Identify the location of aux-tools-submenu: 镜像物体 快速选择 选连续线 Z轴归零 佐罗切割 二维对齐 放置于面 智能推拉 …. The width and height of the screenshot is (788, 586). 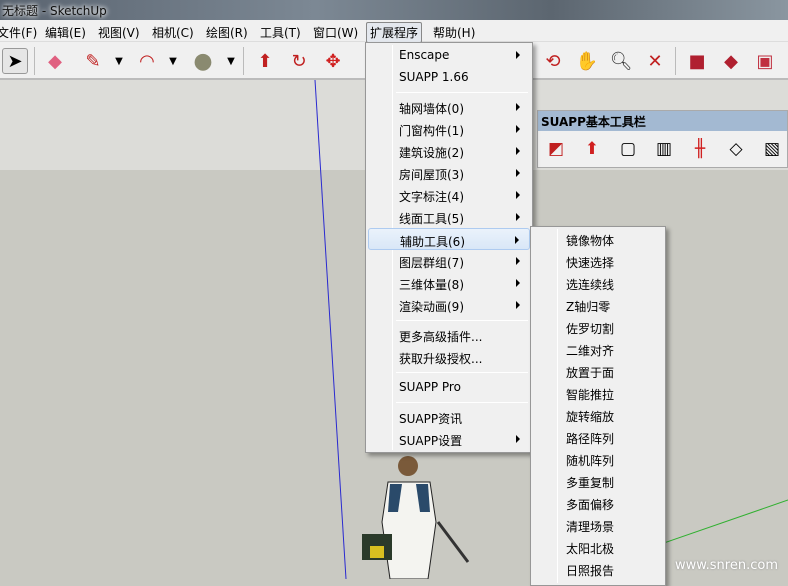
(598, 406).